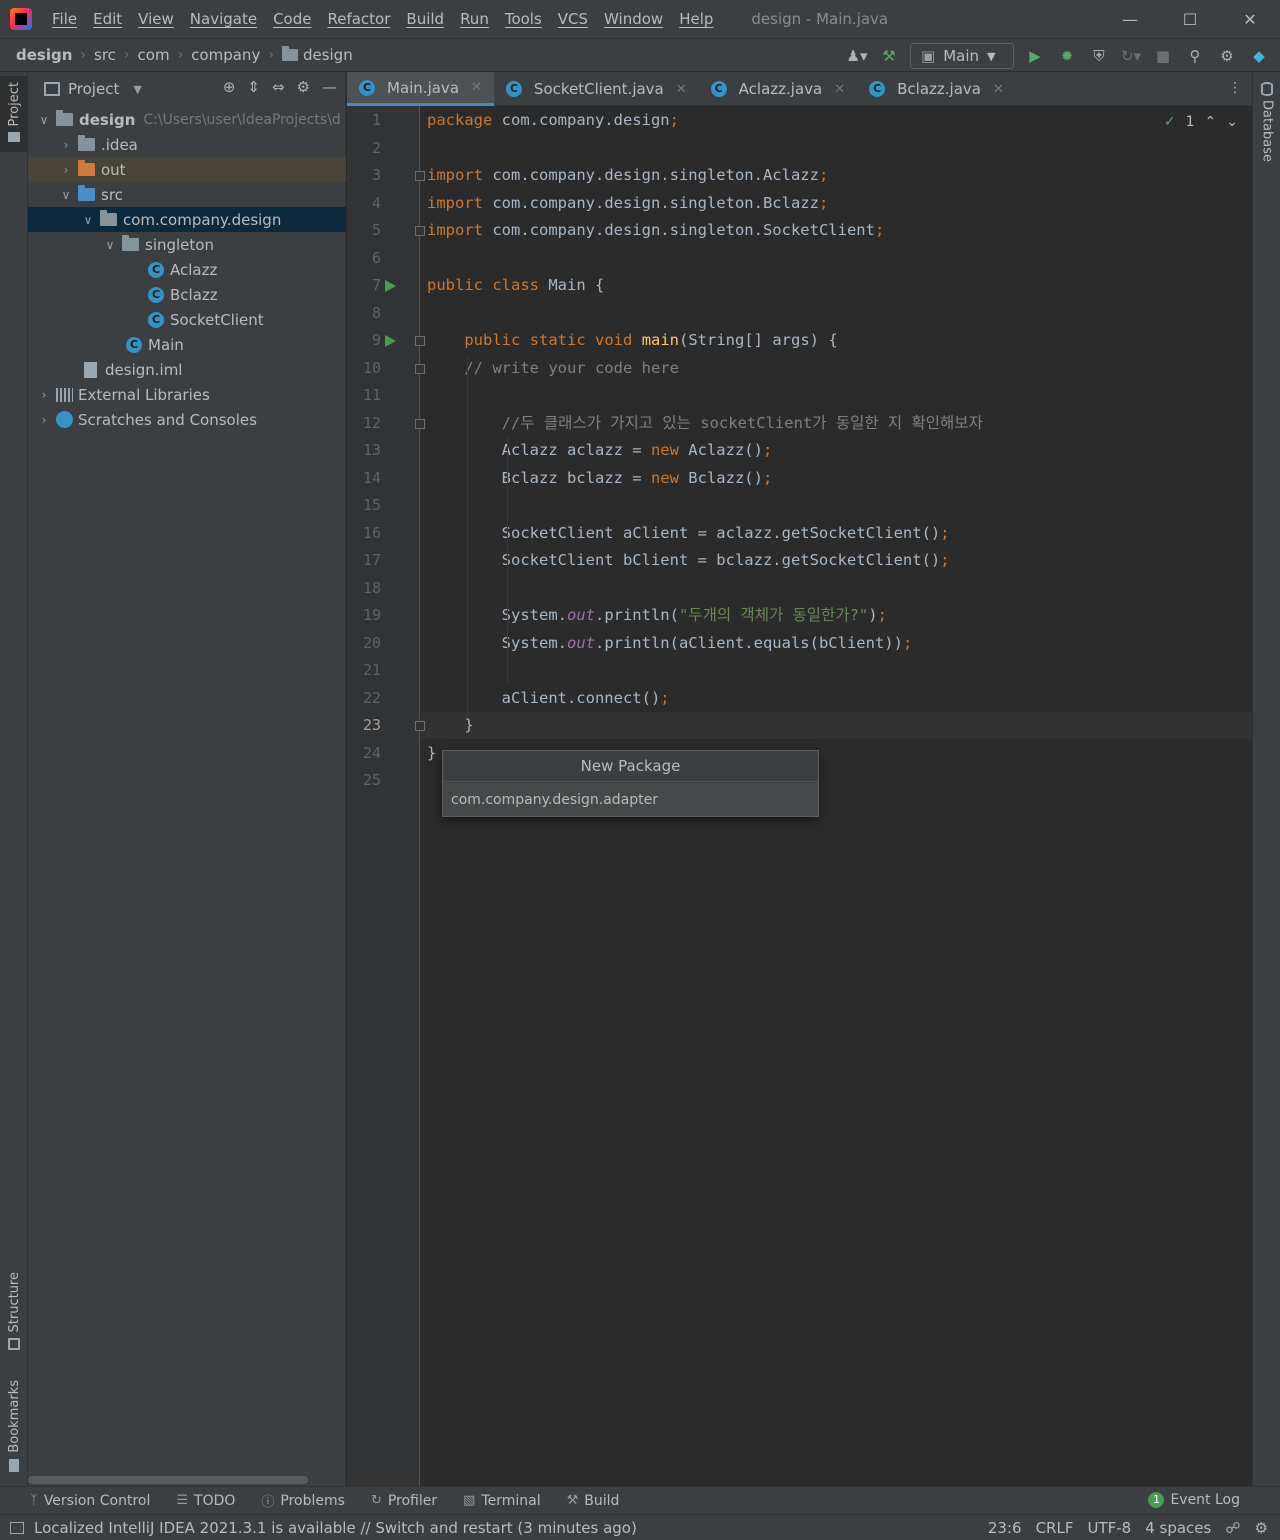 The width and height of the screenshot is (1280, 1540). Describe the element at coordinates (187, 394) in the screenshot. I see `tree-item-external-libraries: › External Libraries` at that location.